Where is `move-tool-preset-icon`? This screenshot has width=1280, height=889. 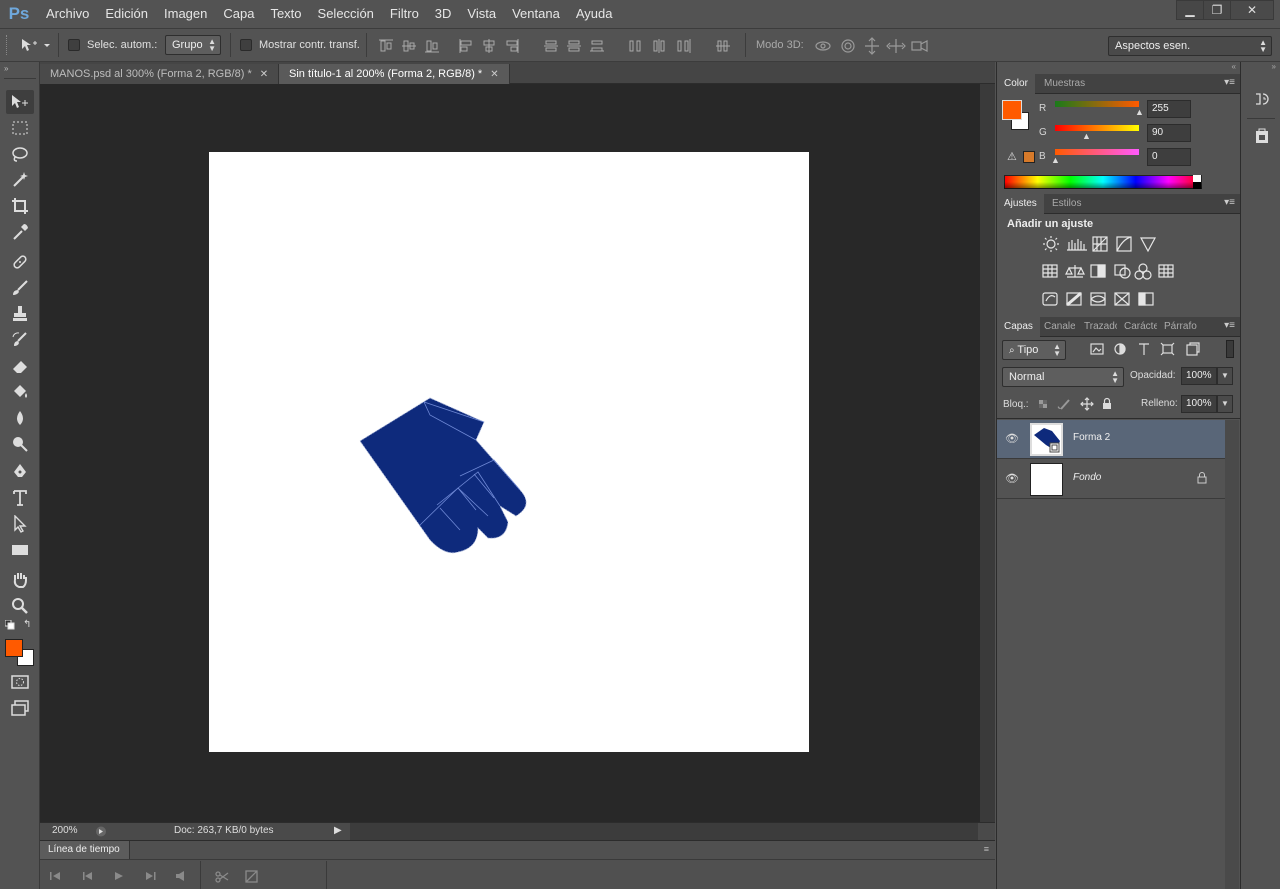 move-tool-preset-icon is located at coordinates (35, 45).